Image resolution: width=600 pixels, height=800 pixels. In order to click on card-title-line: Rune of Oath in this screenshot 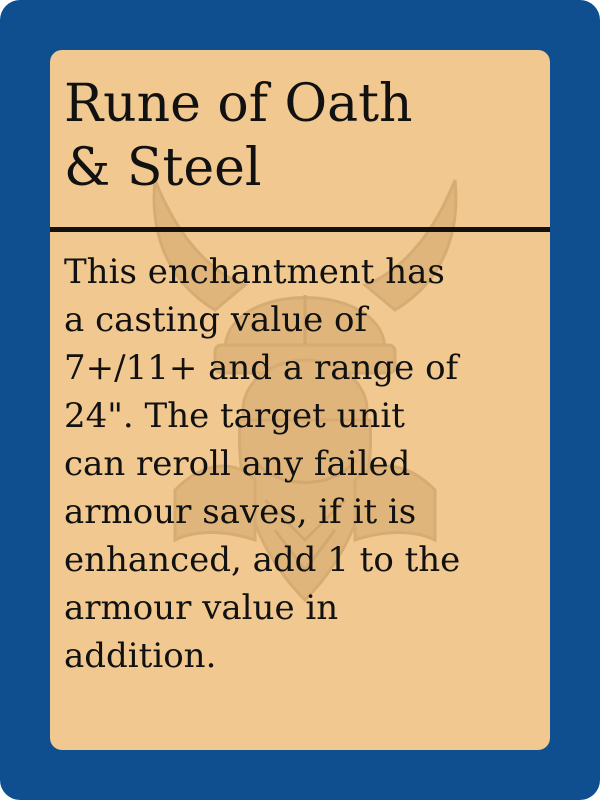, I will do `click(238, 104)`.